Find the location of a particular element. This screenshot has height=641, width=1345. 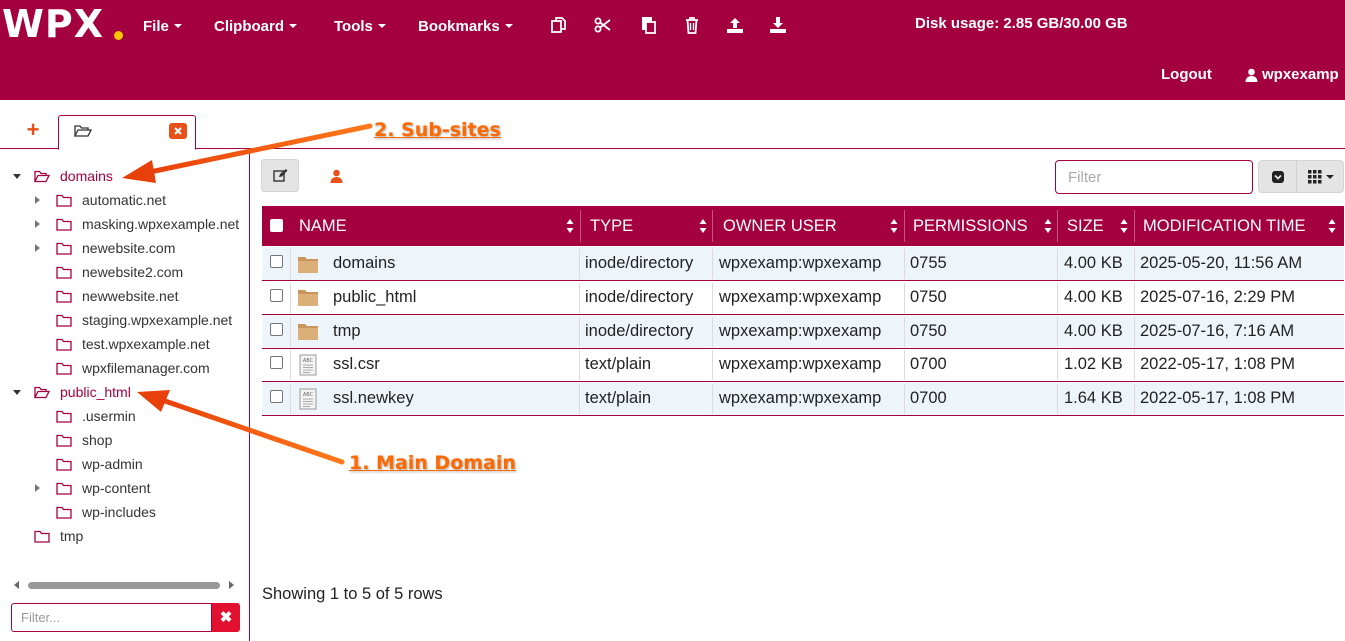

owner-button is located at coordinates (336, 176).